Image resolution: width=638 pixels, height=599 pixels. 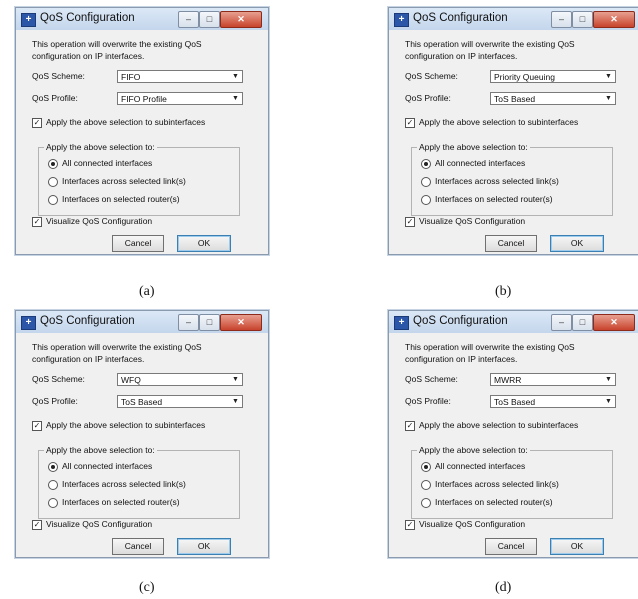 What do you see at coordinates (497, 181) in the screenshot?
I see `radio-links-label: Interfaces across selected link(s)` at bounding box center [497, 181].